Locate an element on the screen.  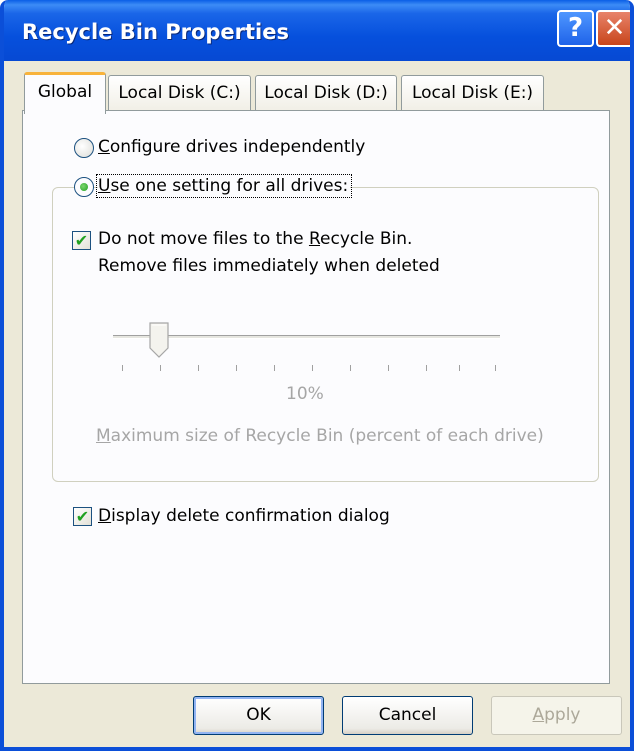
tab-local-disk-d: Local Disk (D:) is located at coordinates (326, 93).